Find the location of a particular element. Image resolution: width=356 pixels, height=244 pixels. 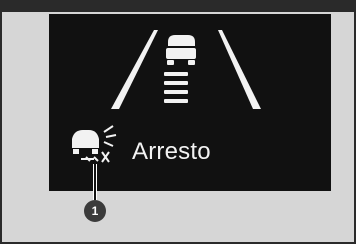

status-label: Arresto is located at coordinates (171, 151).